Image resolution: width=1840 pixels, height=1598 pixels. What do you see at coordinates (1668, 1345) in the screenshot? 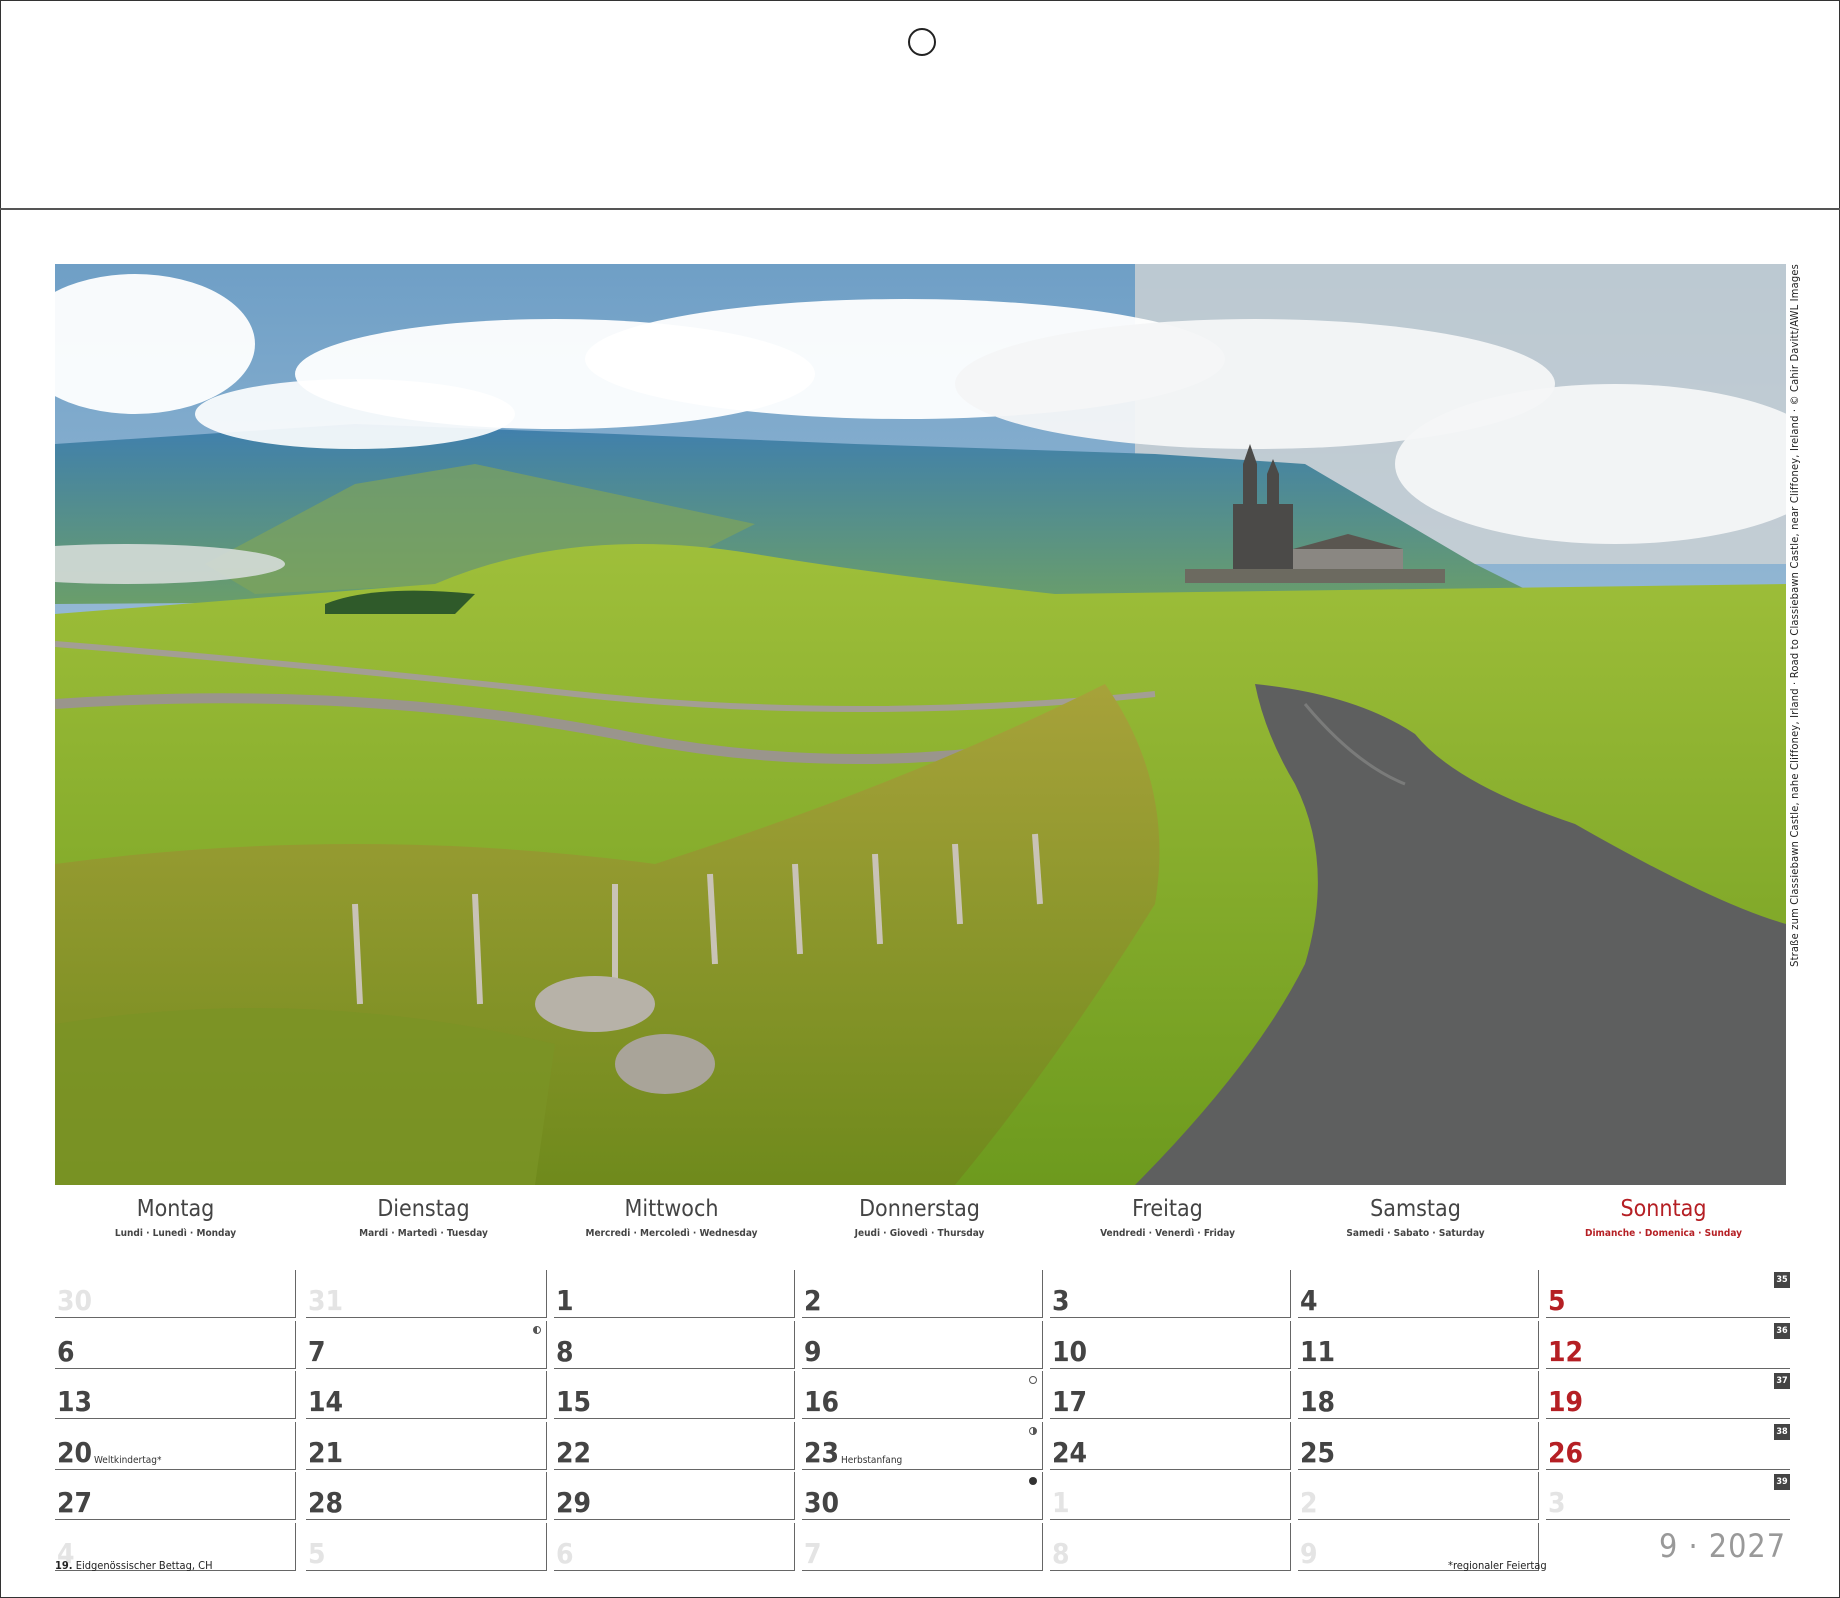
I see `calendar-day-cell: 12 36` at bounding box center [1668, 1345].